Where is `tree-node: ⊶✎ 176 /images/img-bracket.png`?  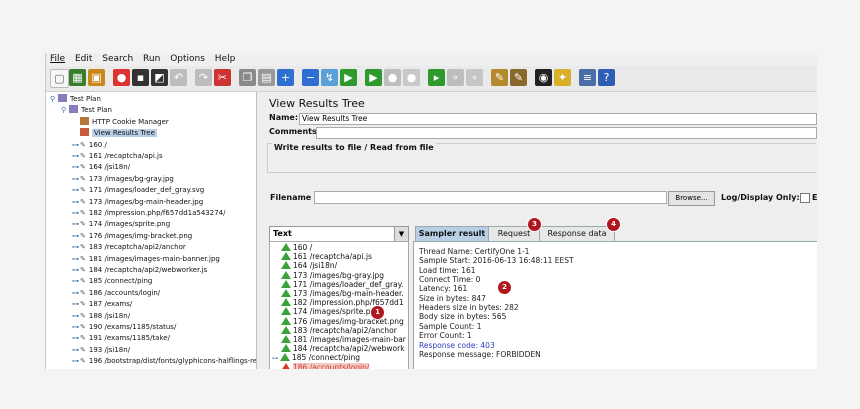
tree-node: ⊶✎ 176 /images/img-bracket.png is located at coordinates (132, 236).